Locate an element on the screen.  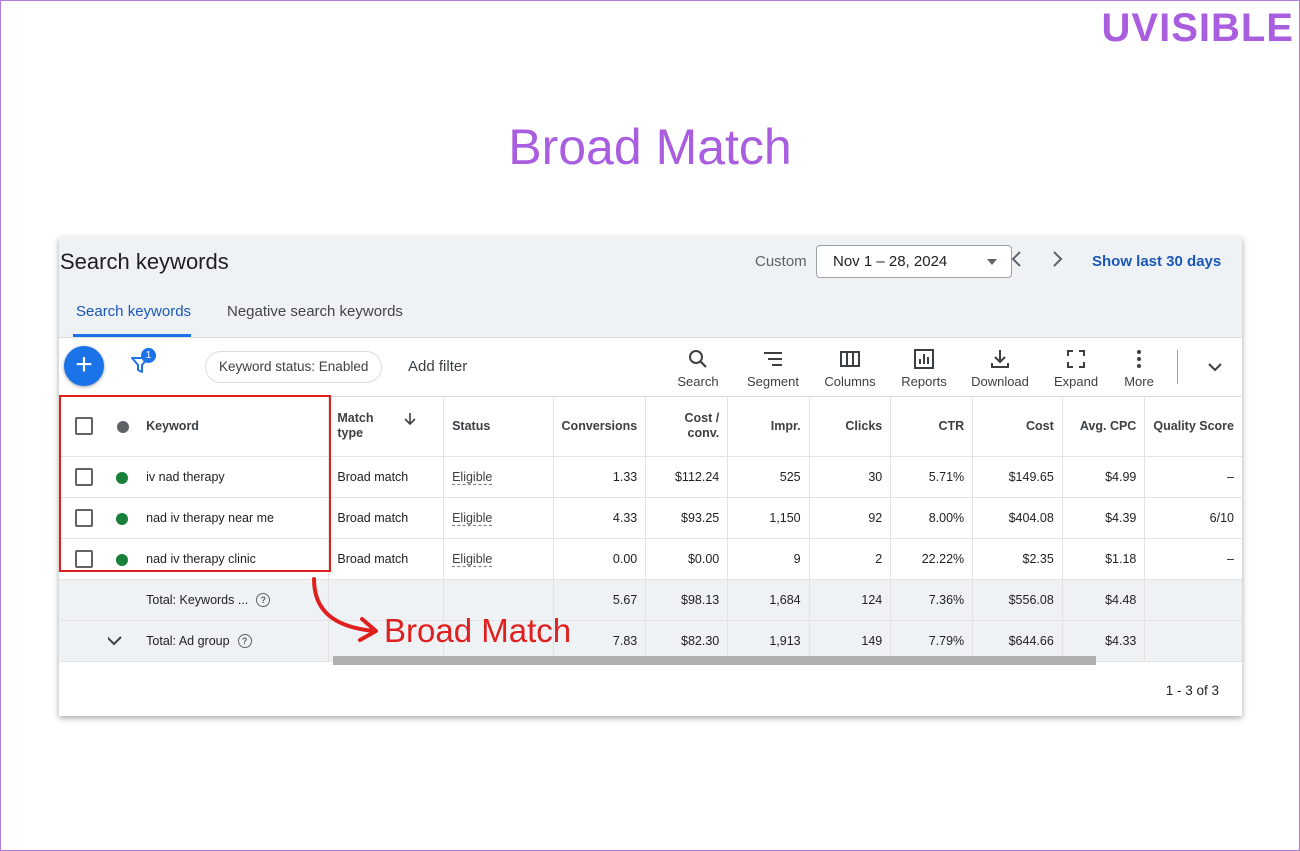
keyword-highlight-box is located at coordinates (195, 483).